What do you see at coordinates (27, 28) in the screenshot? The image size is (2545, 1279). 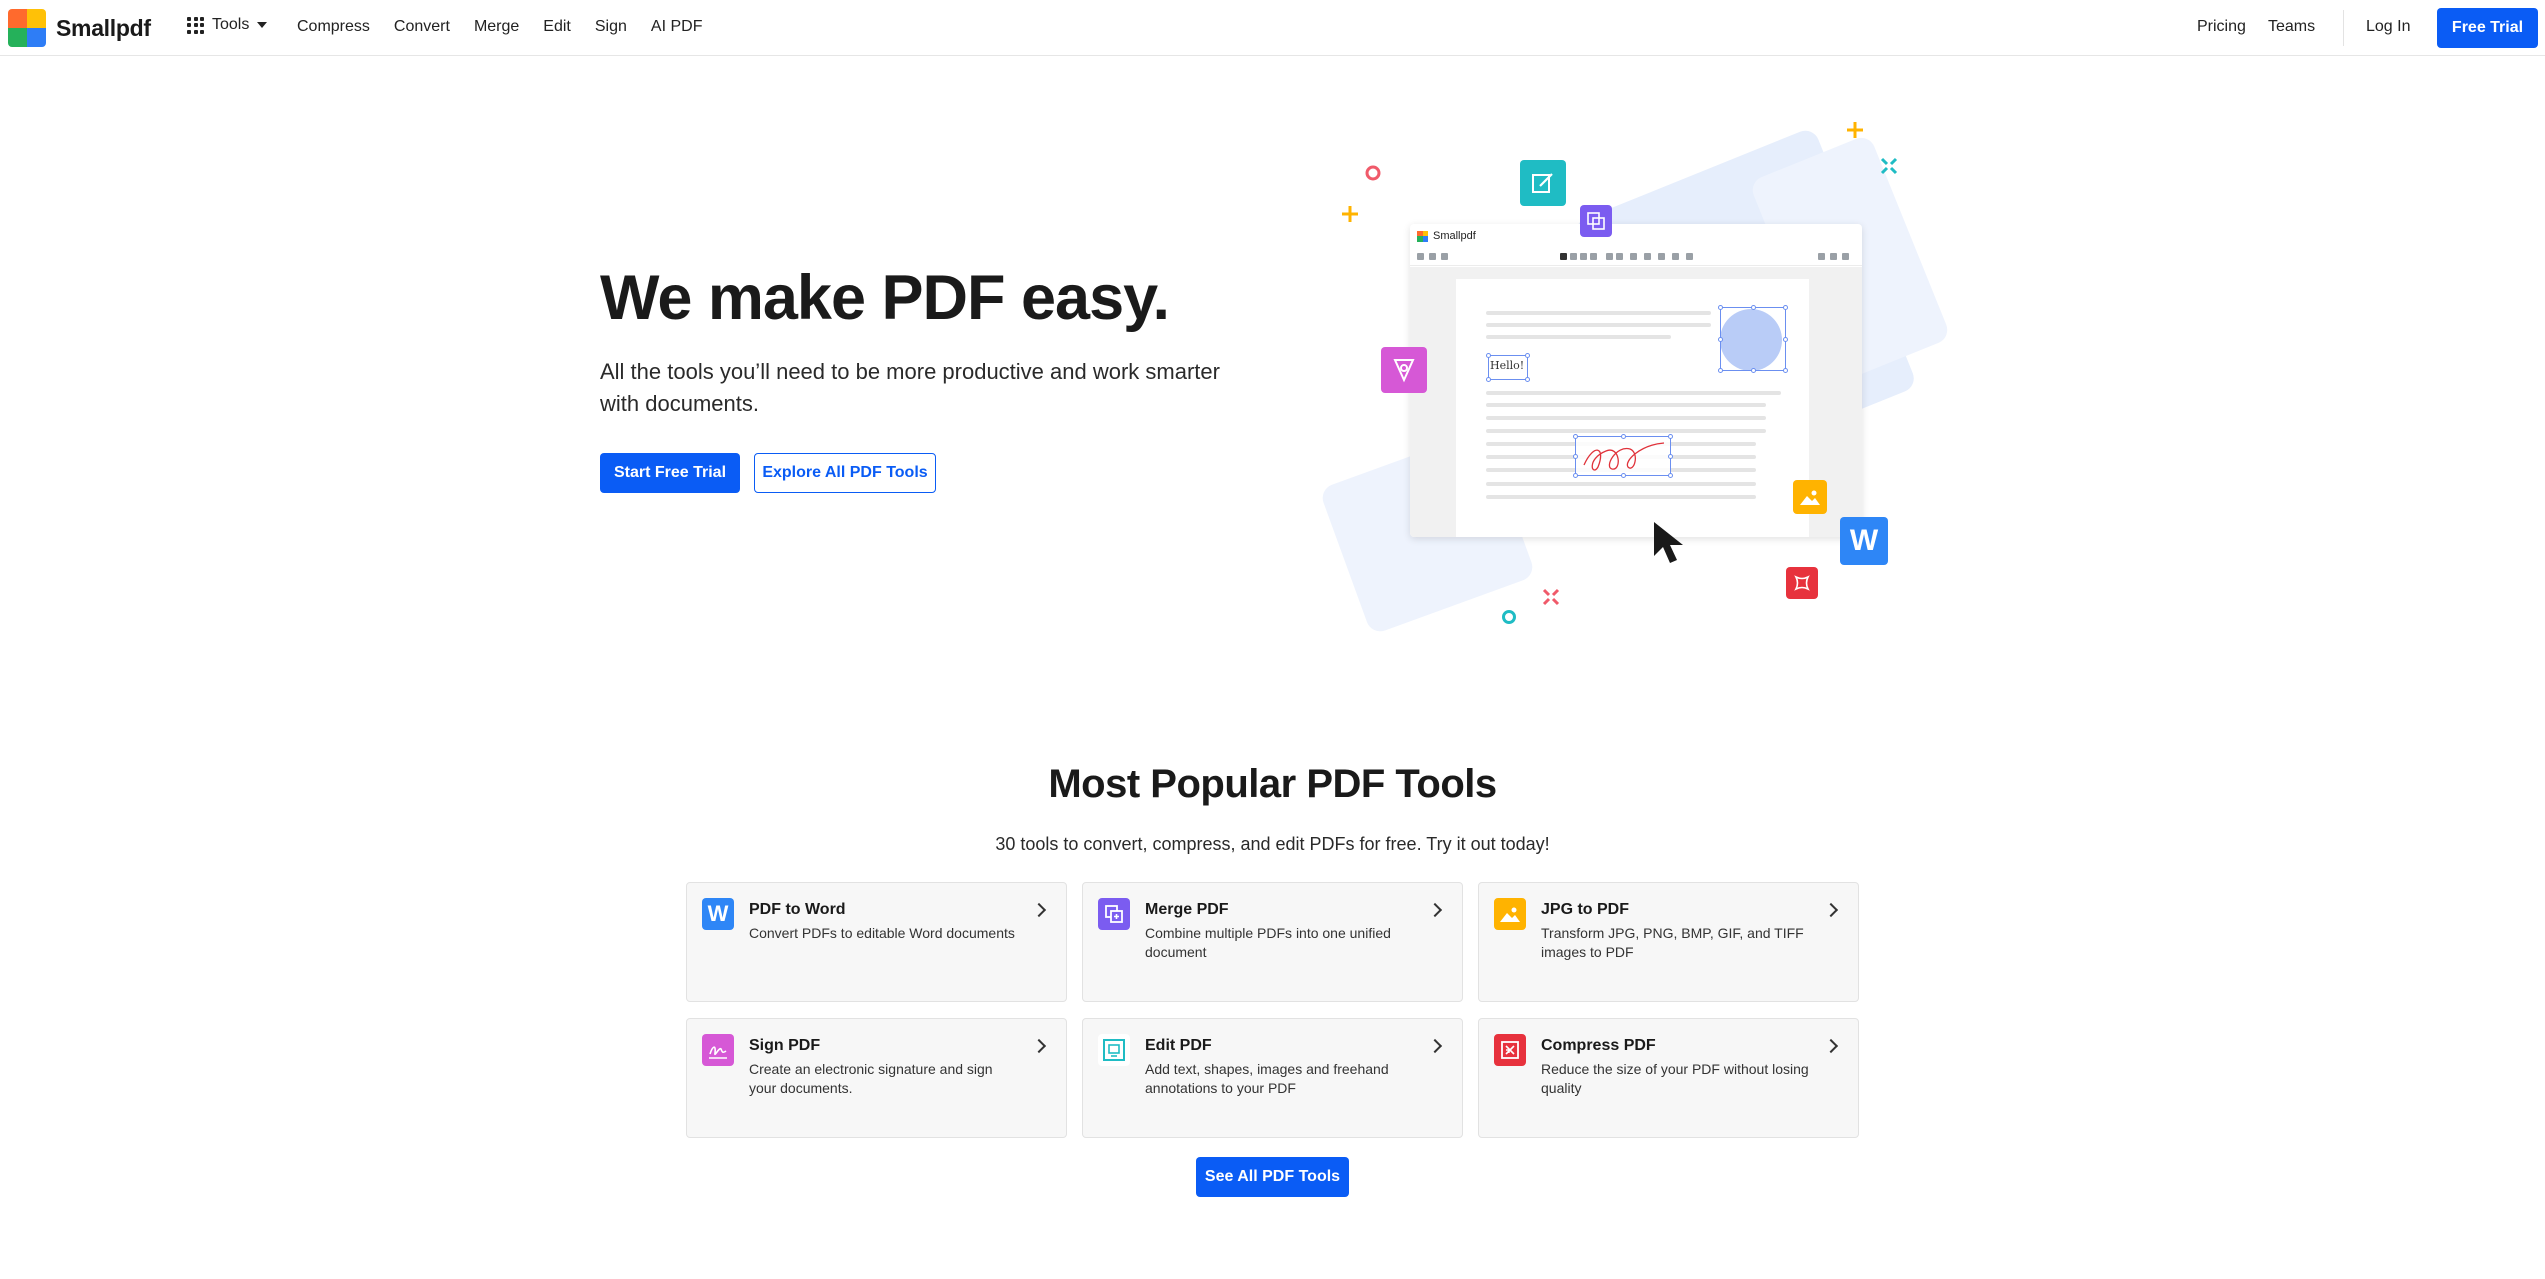 I see `logo-icon` at bounding box center [27, 28].